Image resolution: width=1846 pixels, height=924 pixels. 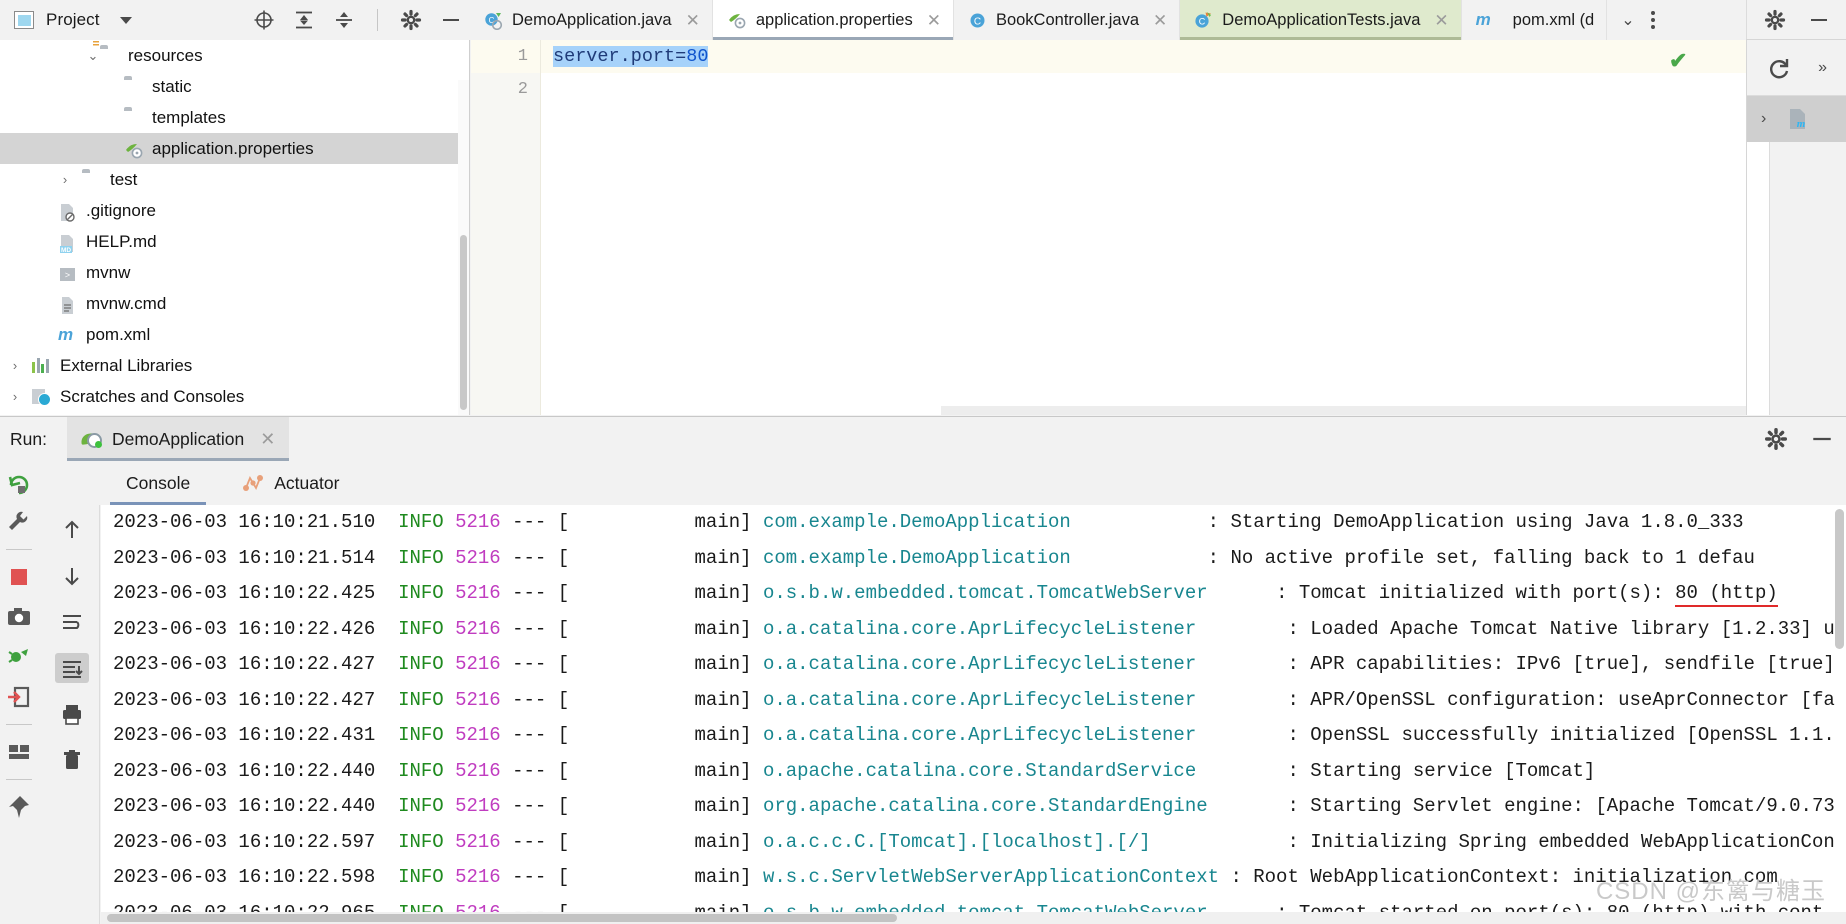 I want to click on run-configuration-tab: DemoApplication ✕, so click(x=178, y=439).